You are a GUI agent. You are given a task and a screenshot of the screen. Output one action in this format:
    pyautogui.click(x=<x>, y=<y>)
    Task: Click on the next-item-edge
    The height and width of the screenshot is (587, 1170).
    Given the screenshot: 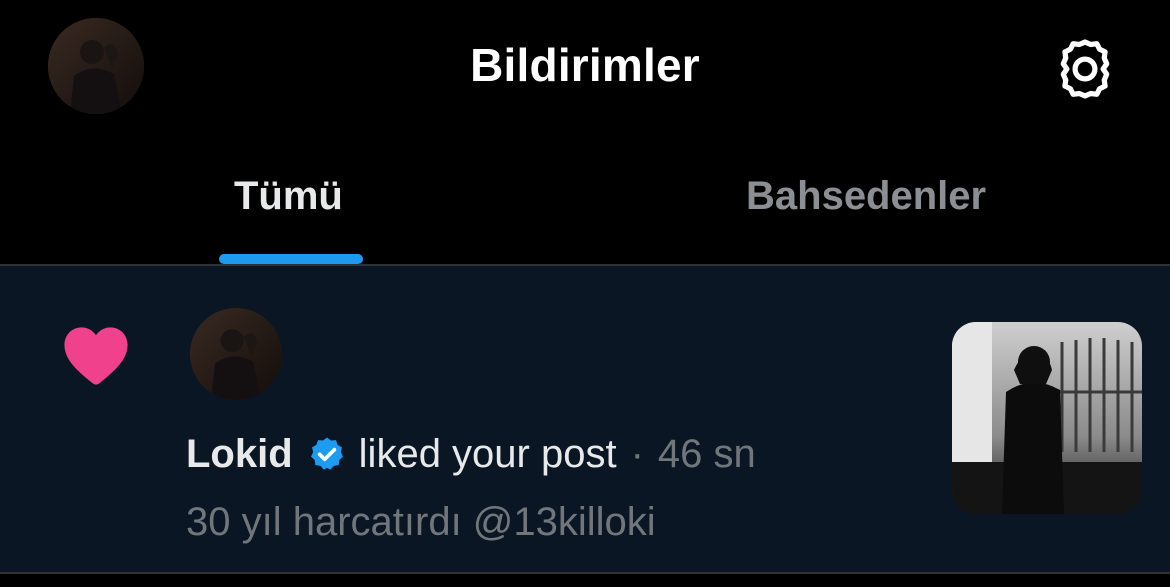 What is the action you would take?
    pyautogui.click(x=585, y=580)
    